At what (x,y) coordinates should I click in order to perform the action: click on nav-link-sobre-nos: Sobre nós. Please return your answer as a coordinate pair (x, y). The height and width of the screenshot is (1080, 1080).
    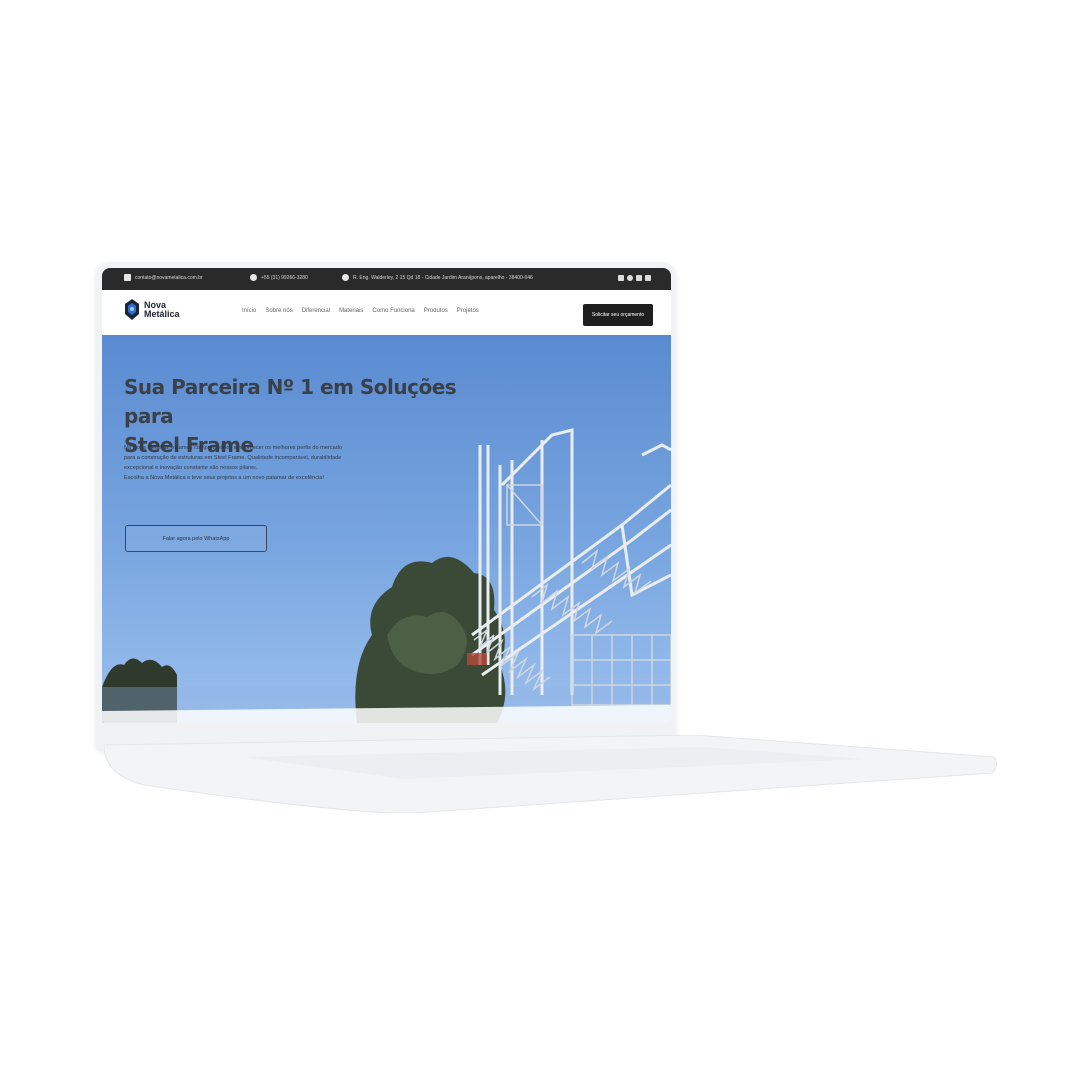
    Looking at the image, I should click on (278, 311).